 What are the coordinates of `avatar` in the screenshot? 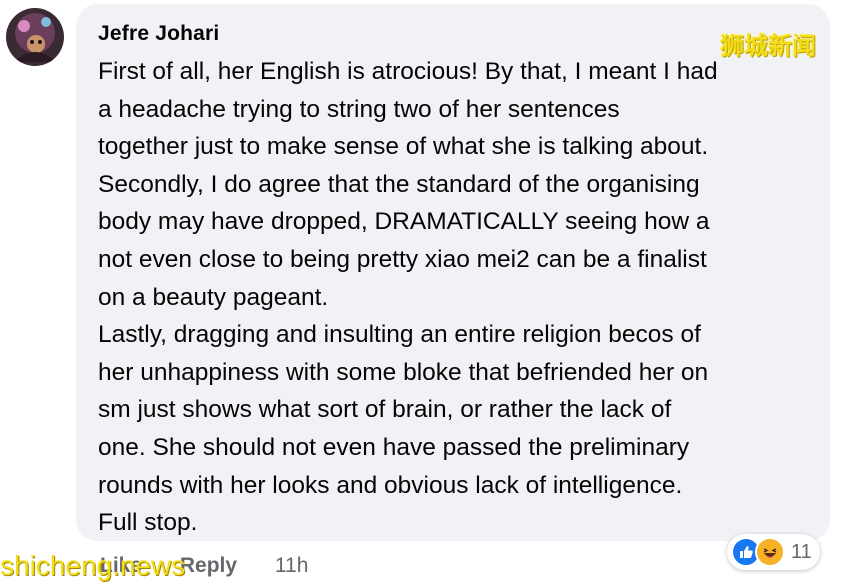 It's located at (35, 37).